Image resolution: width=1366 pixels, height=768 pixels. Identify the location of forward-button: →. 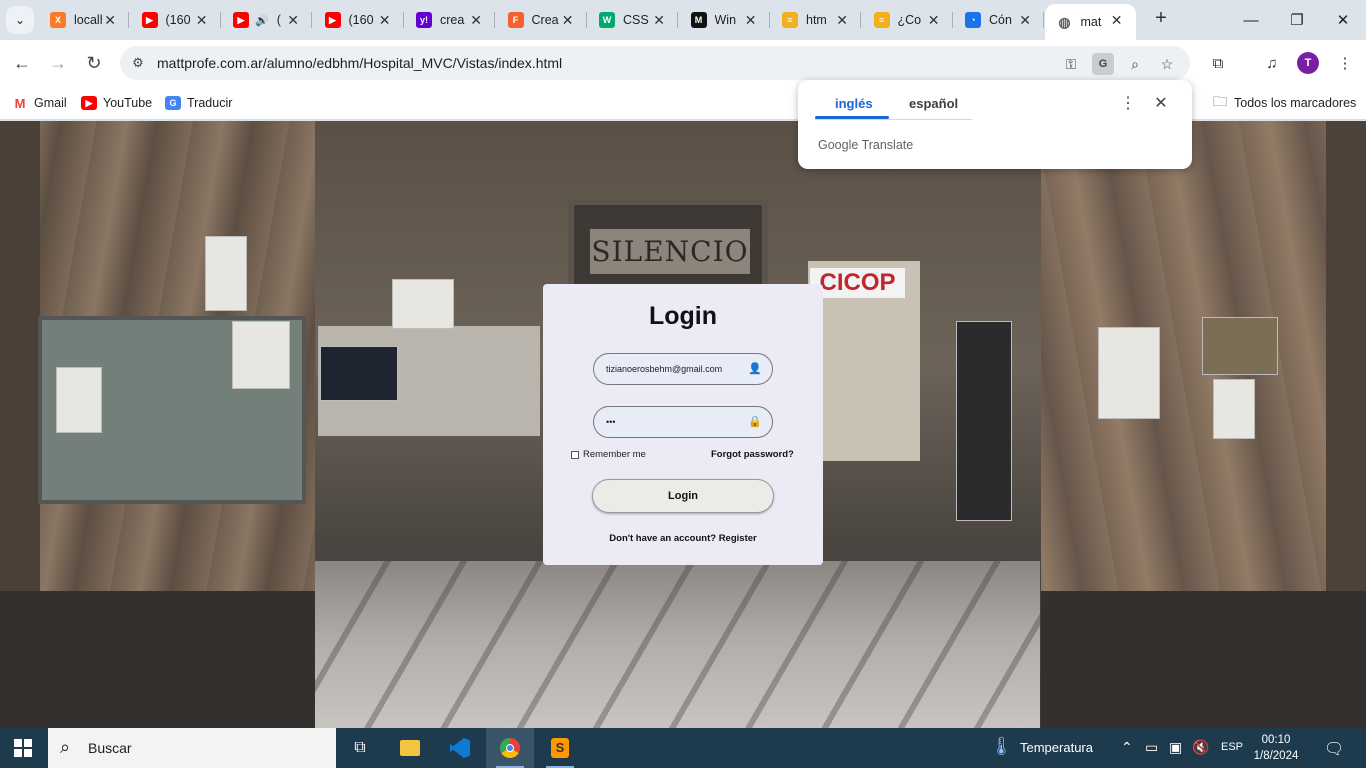
(58, 63).